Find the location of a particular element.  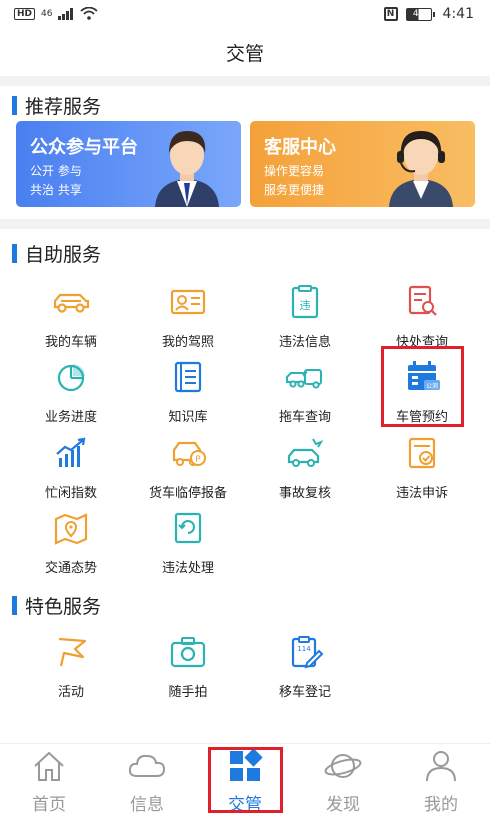

grid-item-violation-appeal: 违法申诉 is located at coordinates (422, 468).